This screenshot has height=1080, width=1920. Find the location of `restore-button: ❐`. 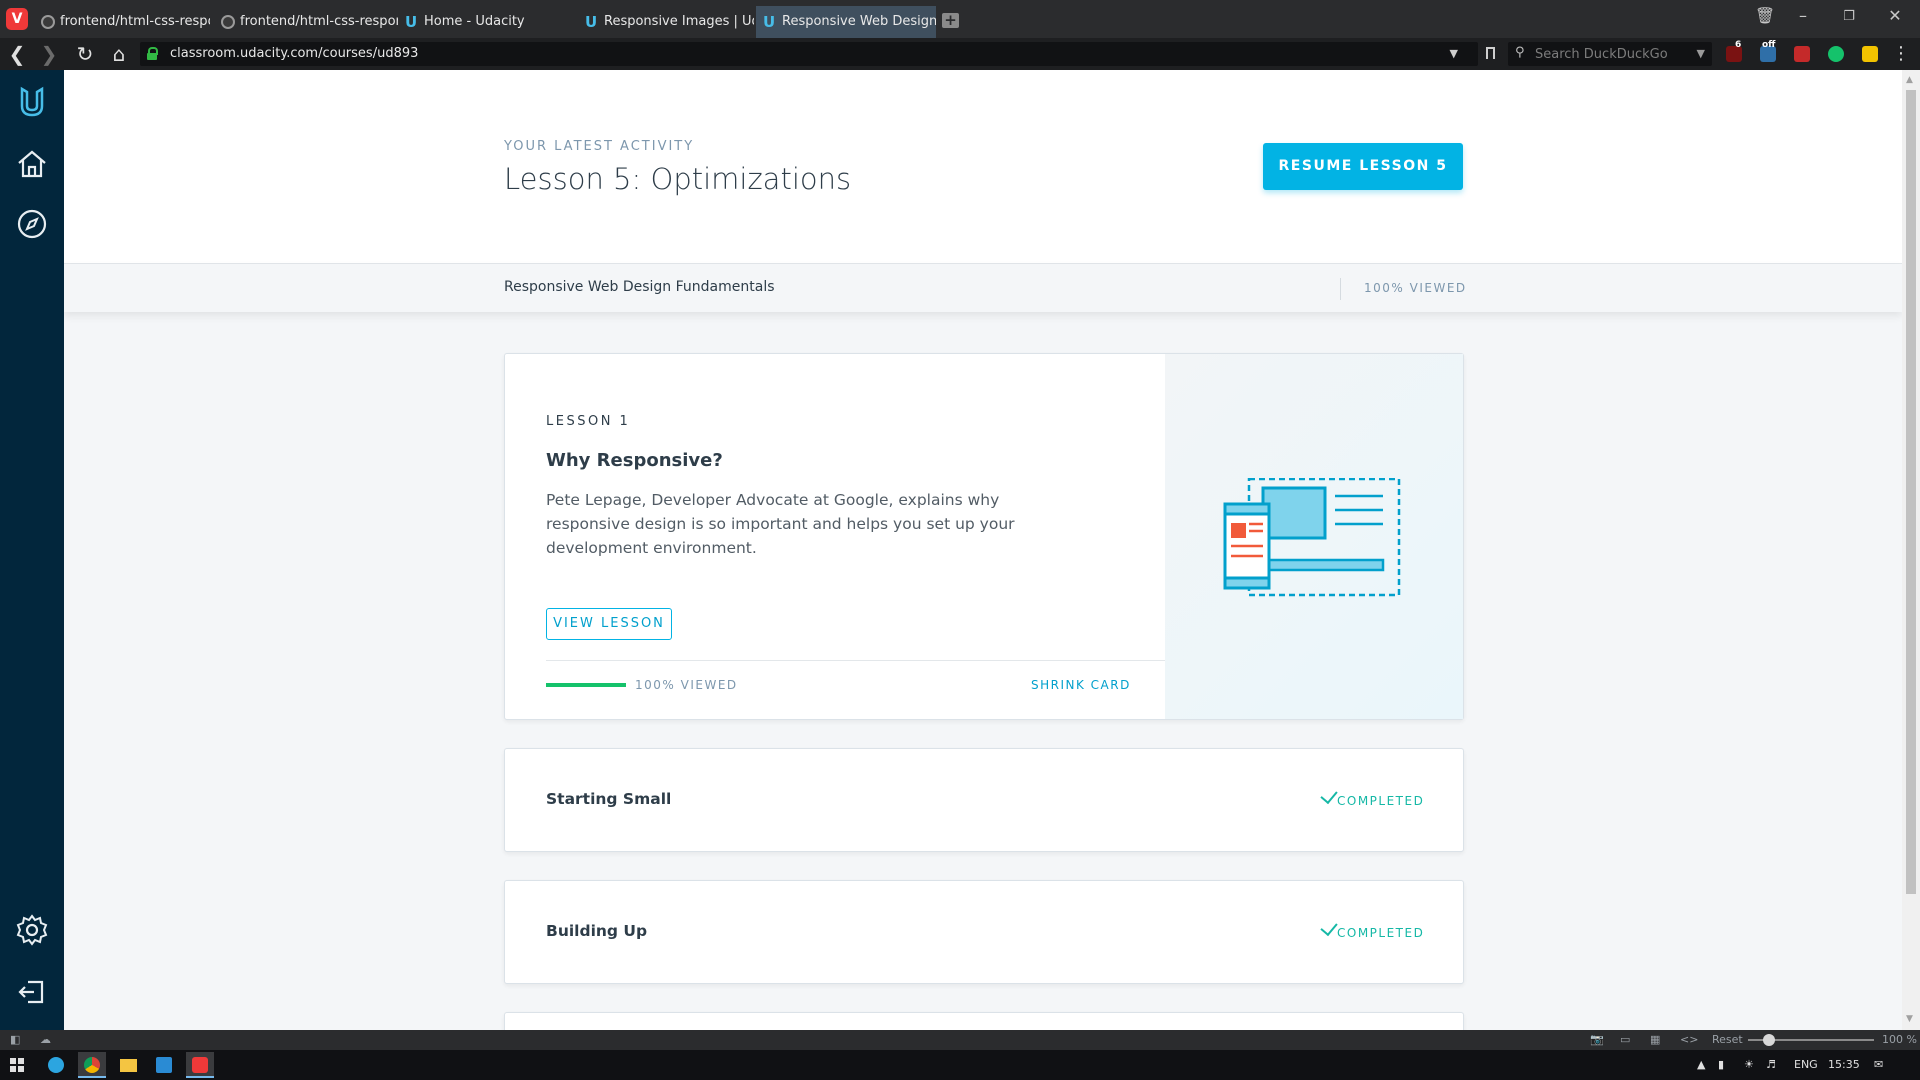

restore-button: ❐ is located at coordinates (1849, 16).